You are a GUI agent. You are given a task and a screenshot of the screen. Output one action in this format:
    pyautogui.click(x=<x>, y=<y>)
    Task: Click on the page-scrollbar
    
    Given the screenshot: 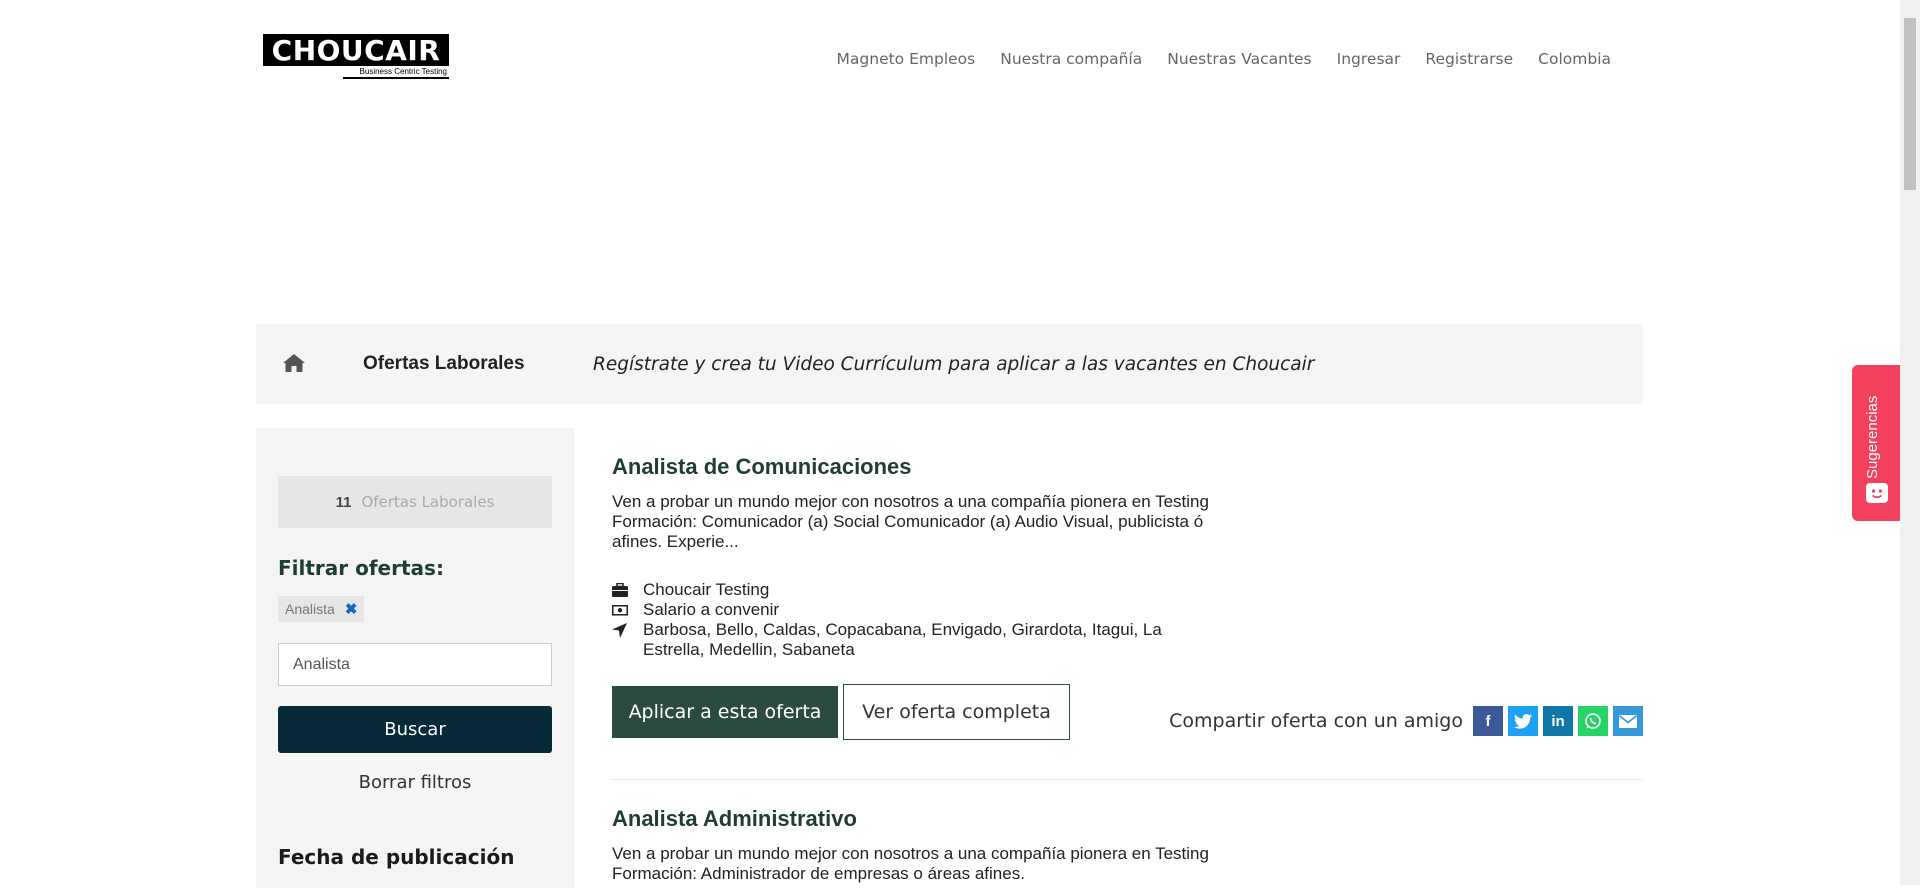 What is the action you would take?
    pyautogui.click(x=1910, y=442)
    